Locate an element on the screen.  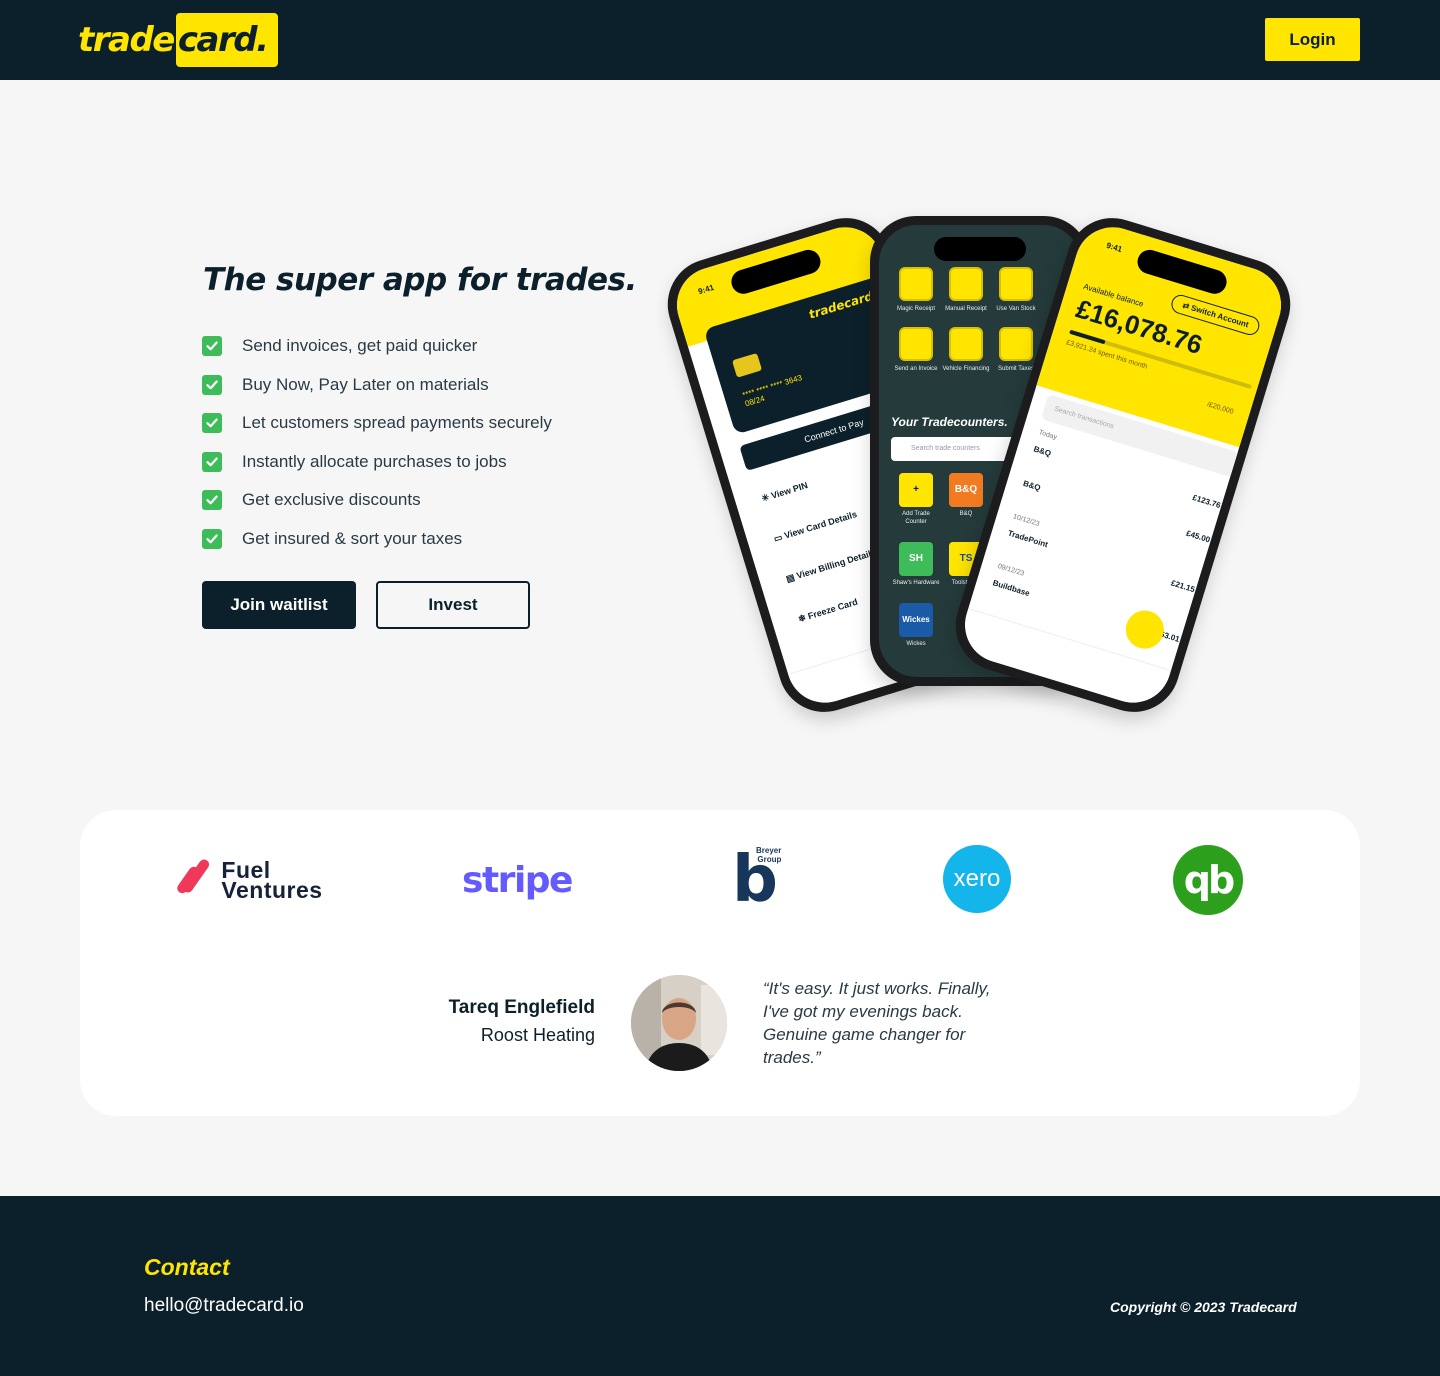
shop-bq: B&Q B&Q is located at coordinates (966, 499).